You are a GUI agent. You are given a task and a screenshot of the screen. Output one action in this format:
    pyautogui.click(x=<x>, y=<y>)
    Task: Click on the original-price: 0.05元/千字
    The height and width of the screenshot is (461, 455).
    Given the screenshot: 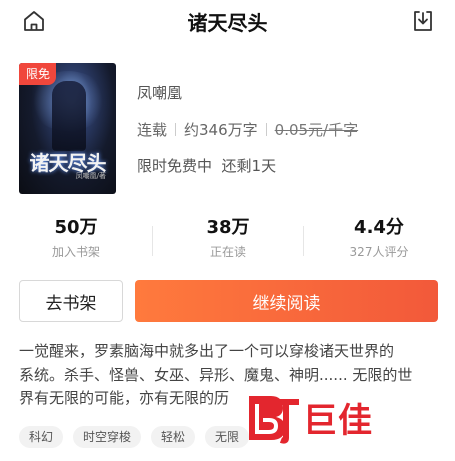 What is the action you would take?
    pyautogui.click(x=316, y=130)
    